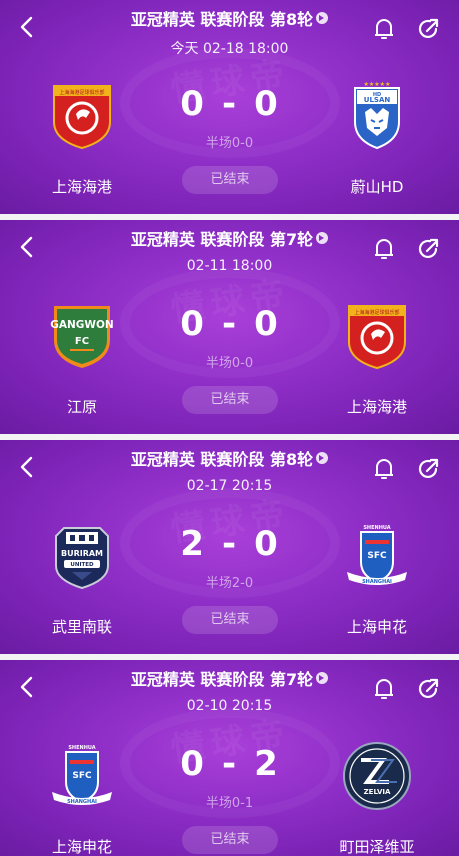 The image size is (459, 856). What do you see at coordinates (377, 846) in the screenshot?
I see `away-team-name: 町田泽维亚` at bounding box center [377, 846].